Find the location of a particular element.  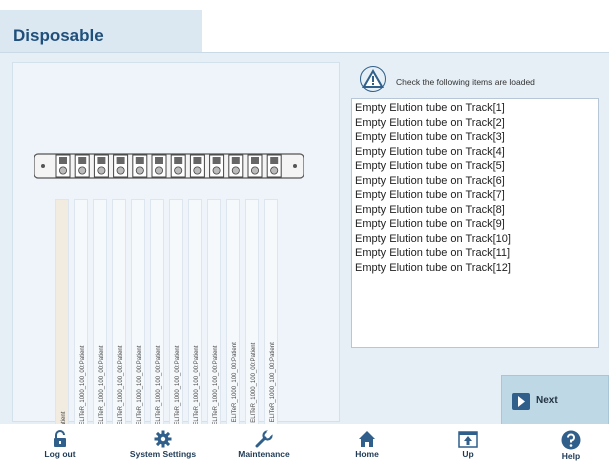

track-label-column: EG 7:CMV ELITeR_1000_100_00:Patient is located at coordinates (176, 330).